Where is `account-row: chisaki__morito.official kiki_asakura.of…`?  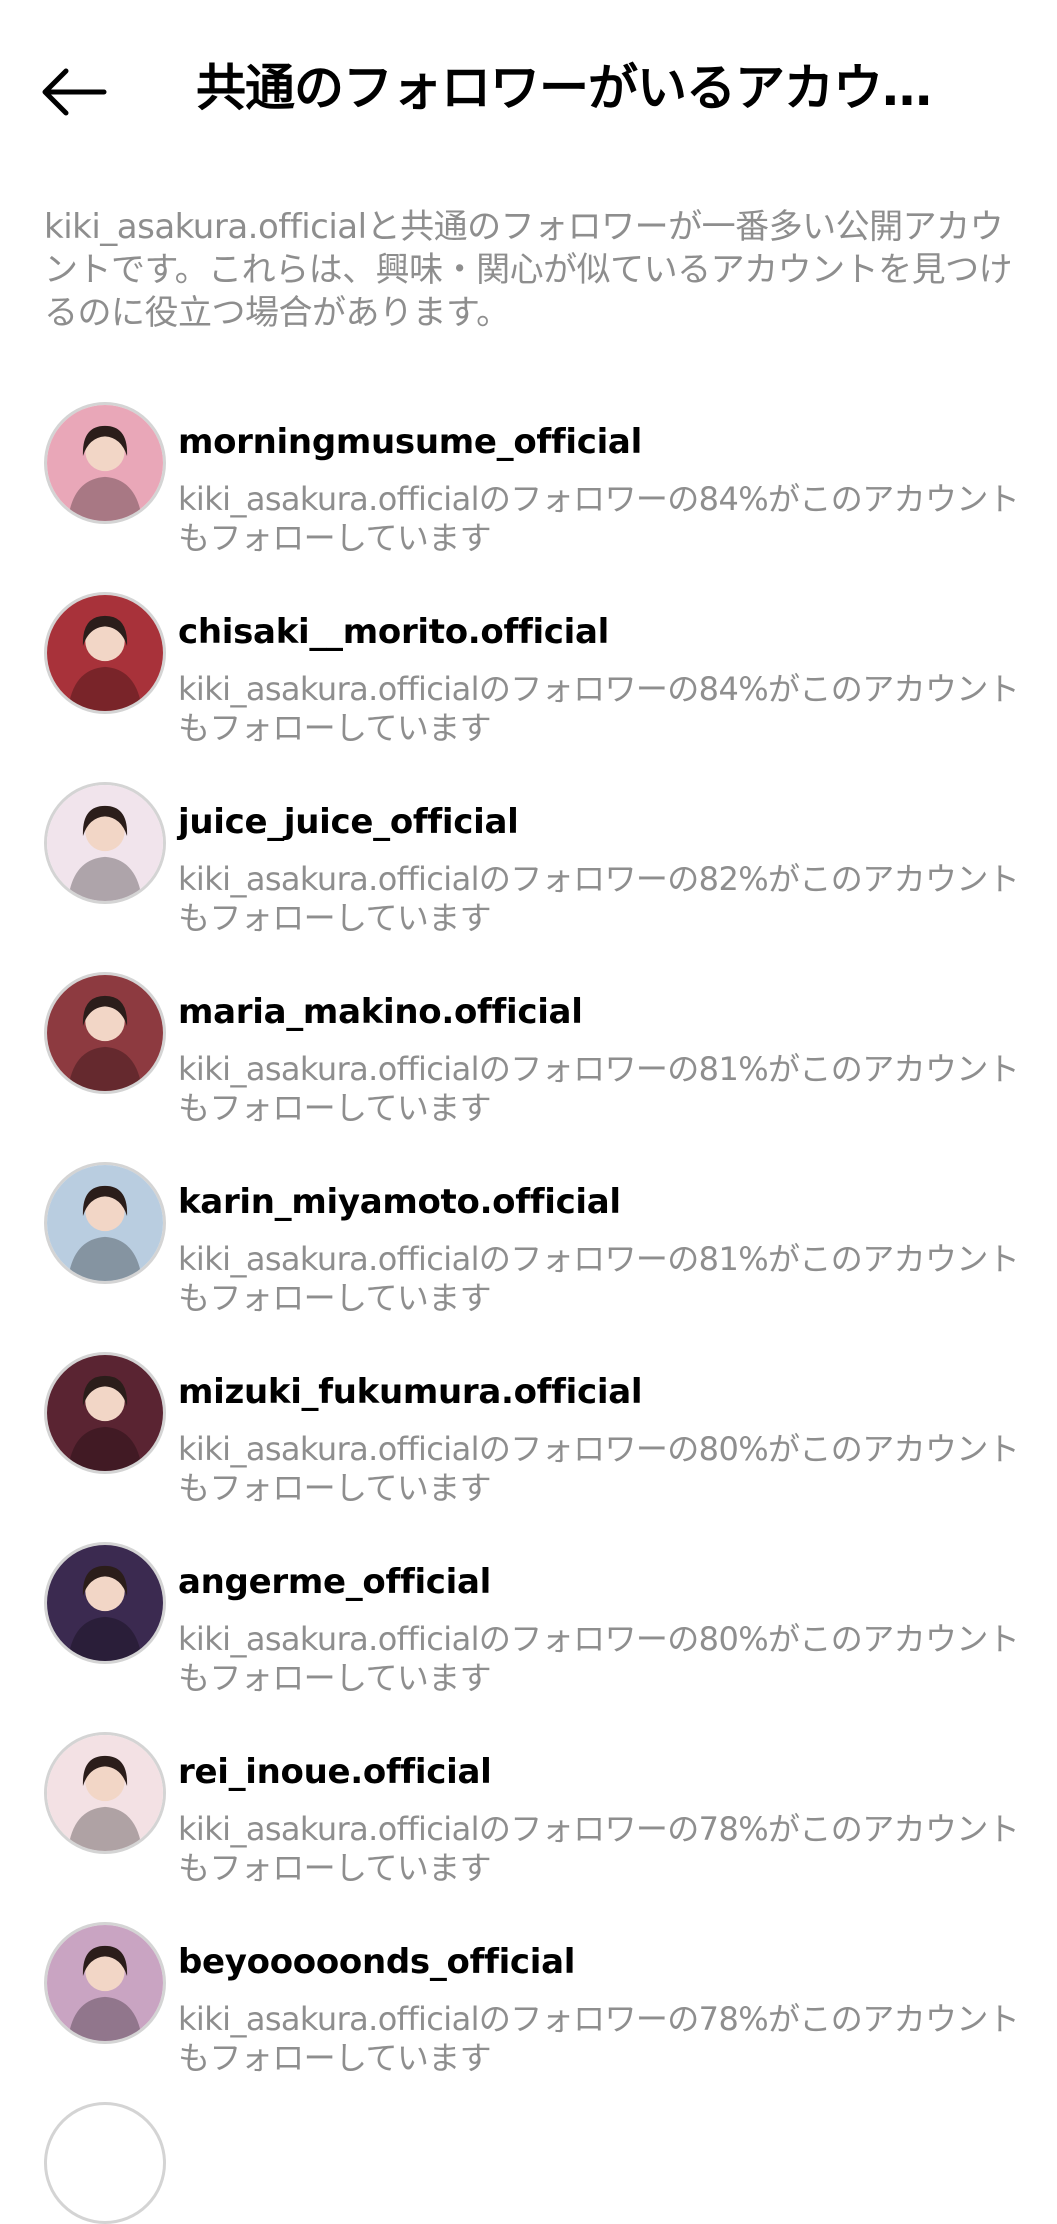
account-row: chisaki__morito.official kiki_asakura.of… is located at coordinates (528, 679).